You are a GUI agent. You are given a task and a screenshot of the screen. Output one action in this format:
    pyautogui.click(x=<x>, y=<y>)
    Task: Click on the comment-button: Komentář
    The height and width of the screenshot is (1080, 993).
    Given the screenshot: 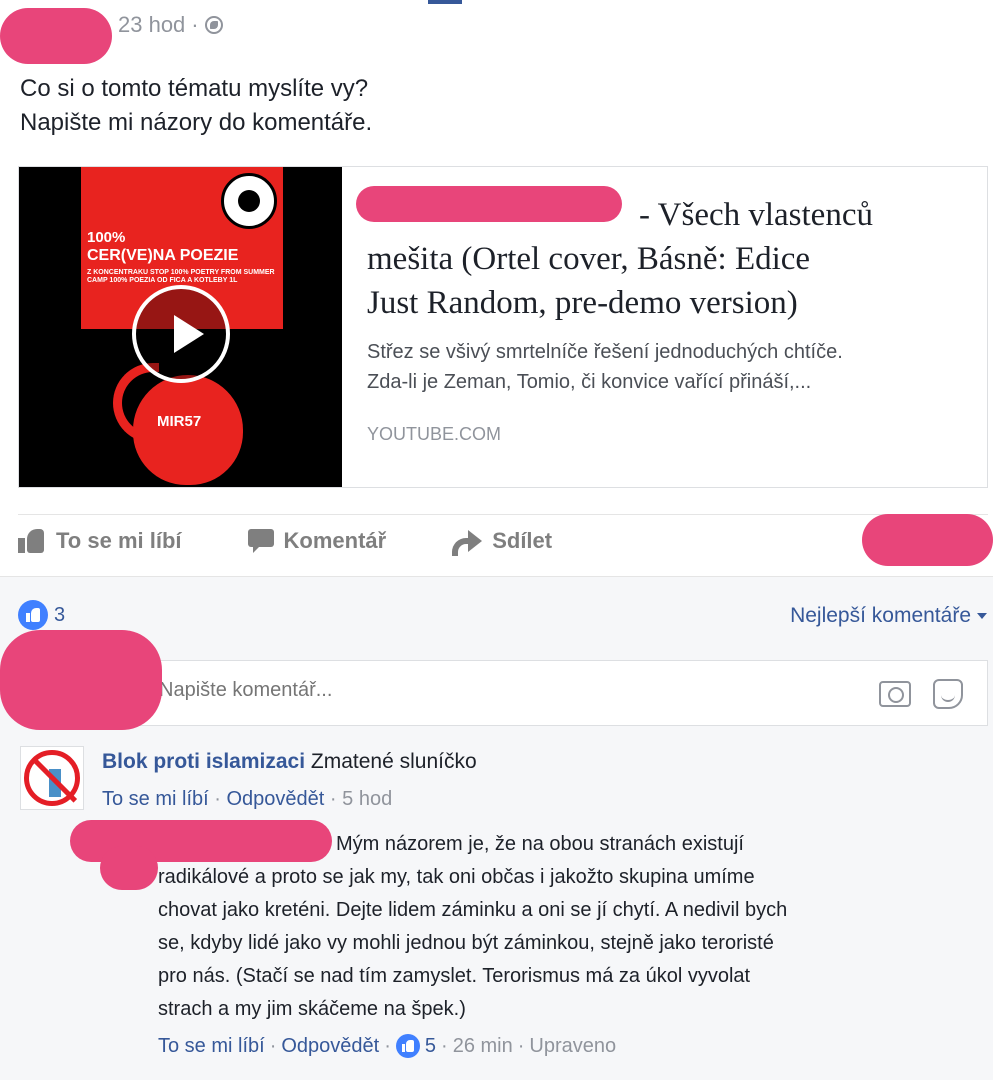 What is the action you would take?
    pyautogui.click(x=317, y=541)
    